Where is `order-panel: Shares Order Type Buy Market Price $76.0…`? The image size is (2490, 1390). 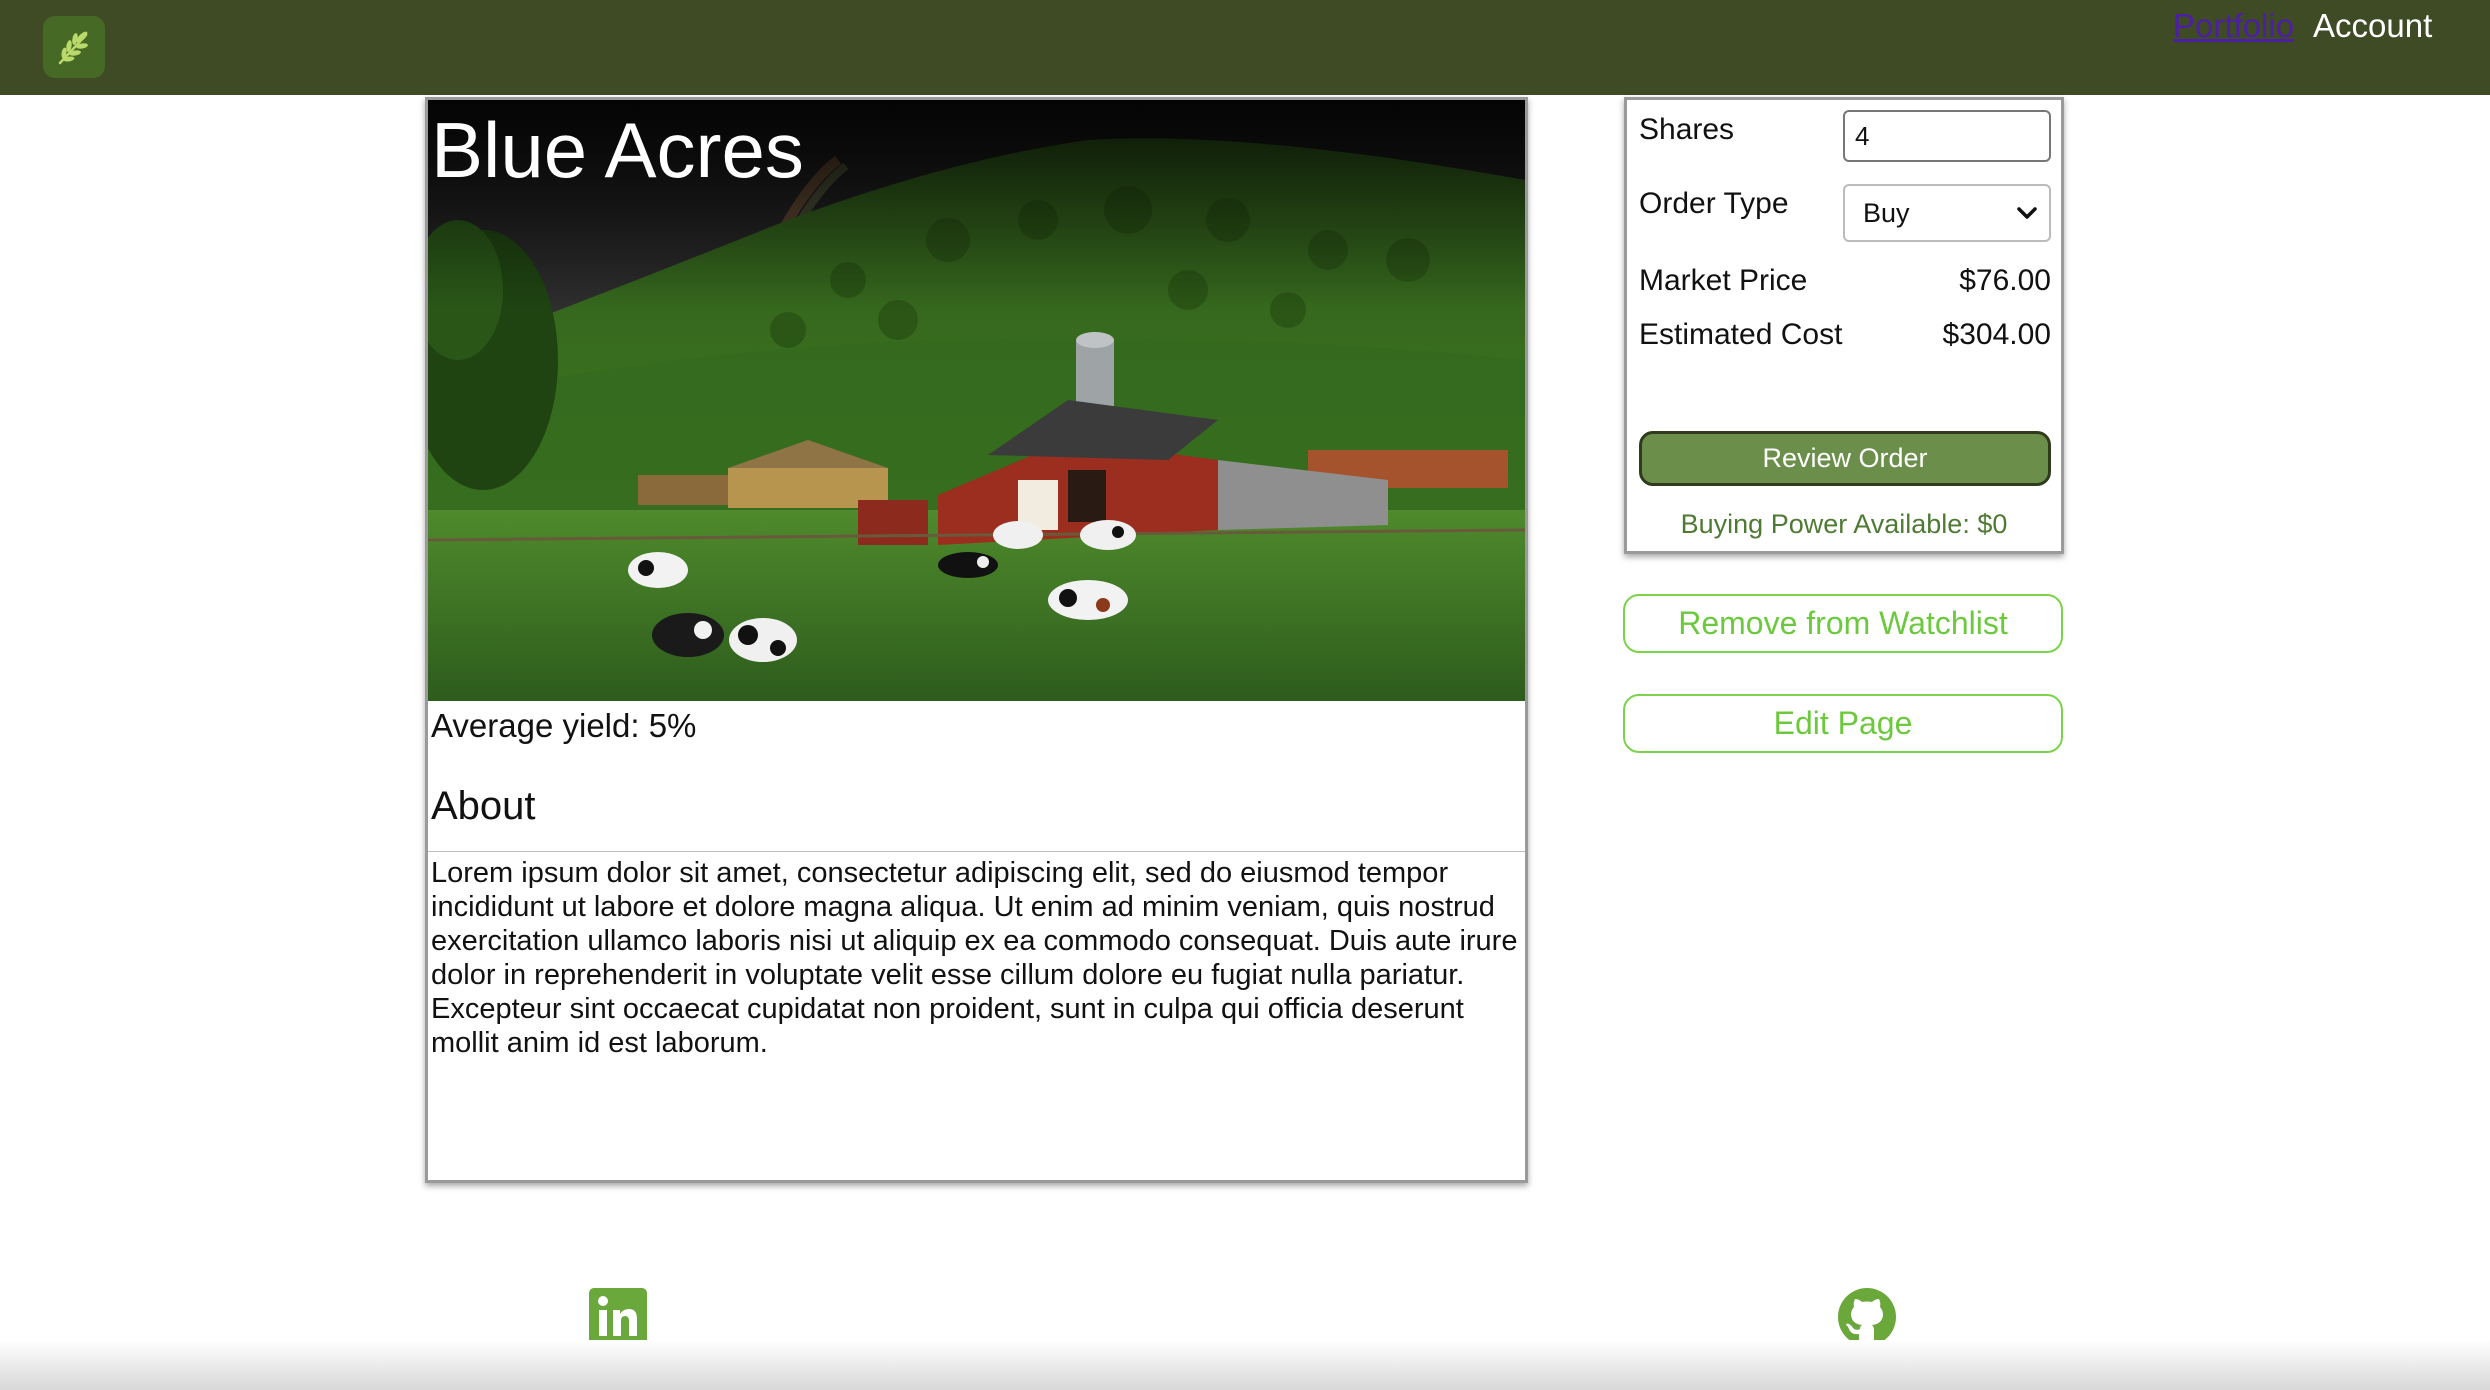 order-panel: Shares Order Type Buy Market Price $76.0… is located at coordinates (1844, 325).